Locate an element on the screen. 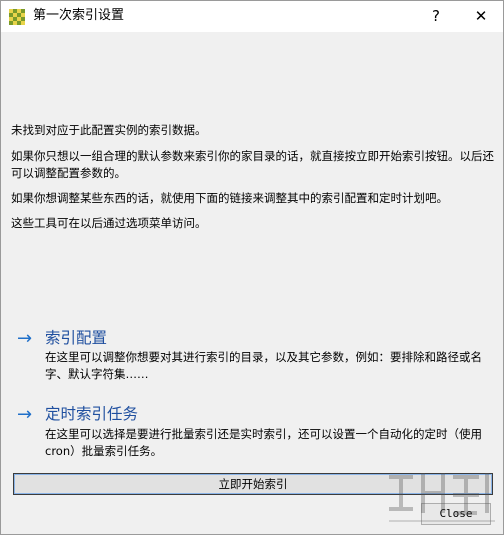 The height and width of the screenshot is (535, 504). window-title: 第一次索引设置 is located at coordinates (79, 15).